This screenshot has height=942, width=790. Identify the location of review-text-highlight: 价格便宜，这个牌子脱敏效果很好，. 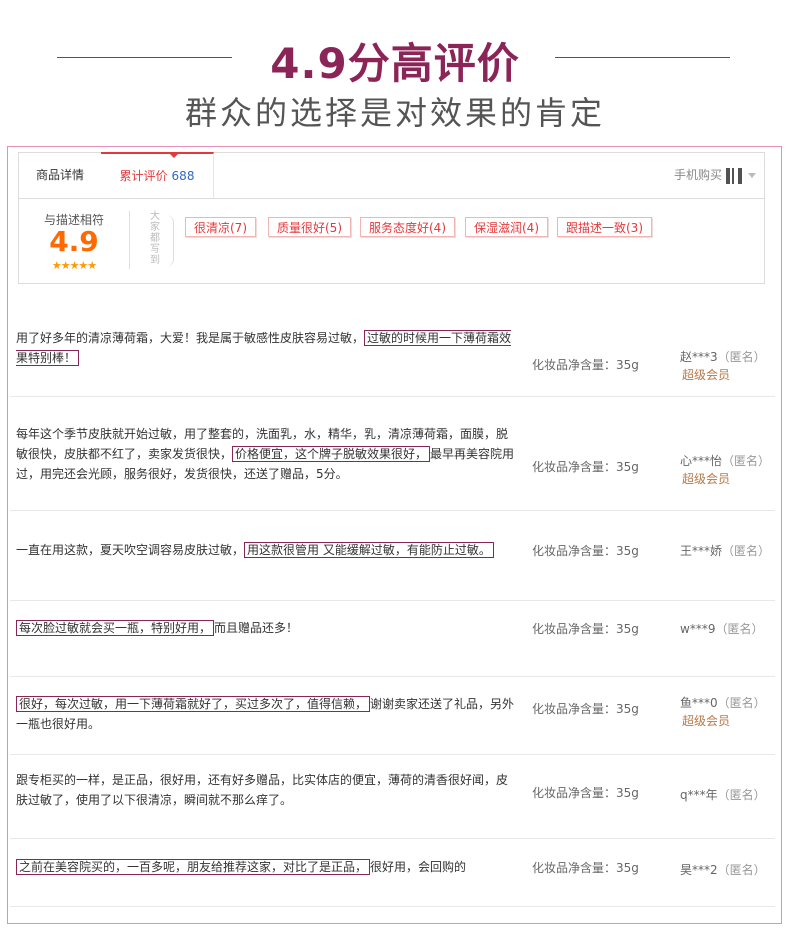
(331, 454).